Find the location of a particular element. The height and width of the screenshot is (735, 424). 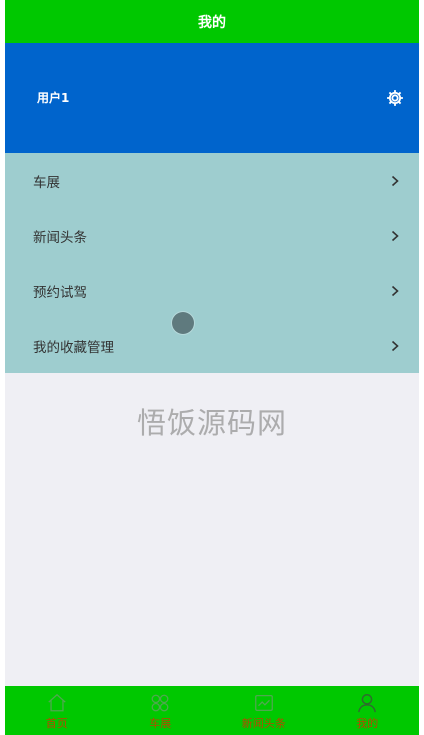

page-title: 我的 is located at coordinates (212, 22).